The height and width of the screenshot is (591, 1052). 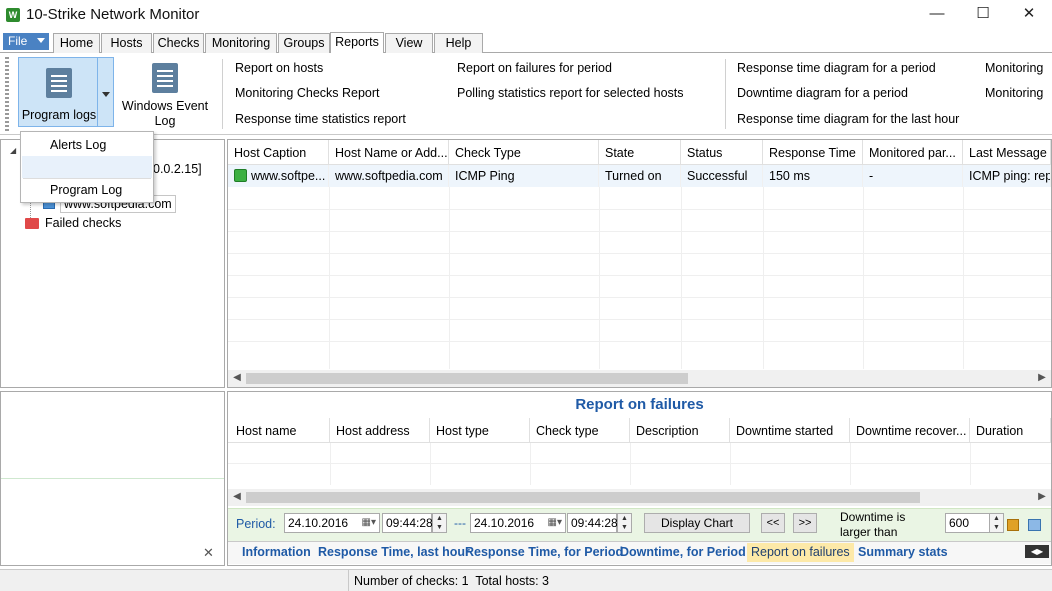 What do you see at coordinates (773, 523) in the screenshot?
I see `previous-period-button: <<` at bounding box center [773, 523].